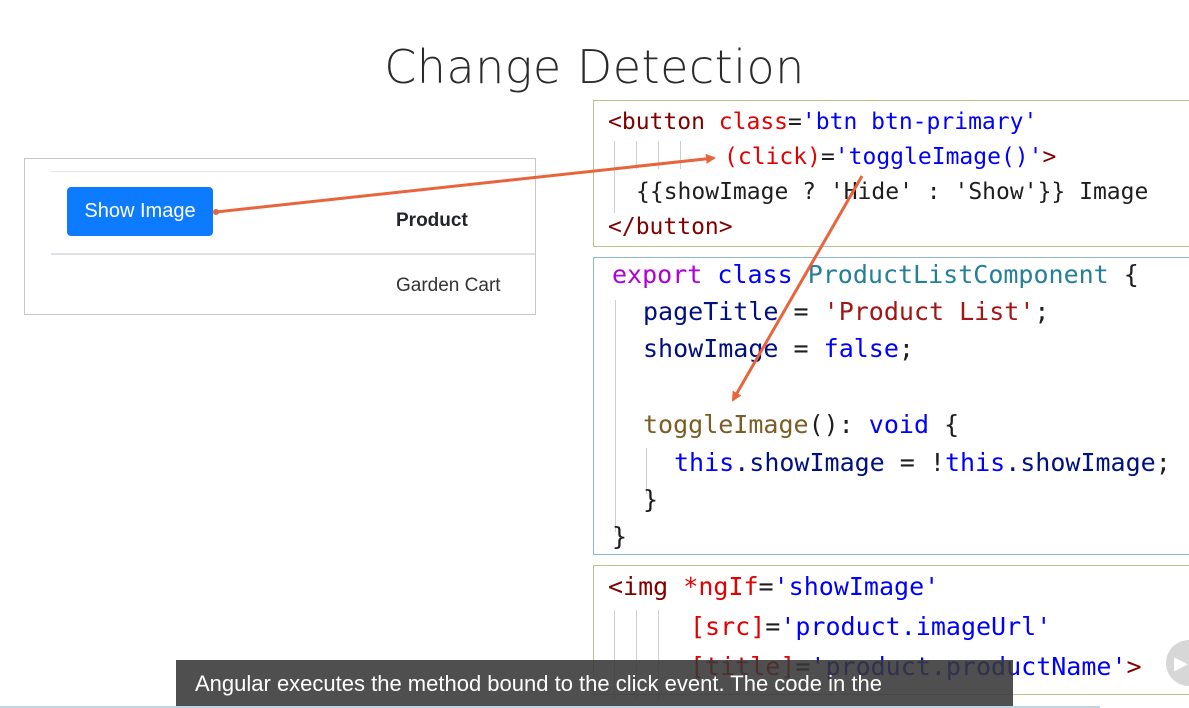  Describe the element at coordinates (938, 157) in the screenshot. I see `code-token: 'toggleImage()'` at that location.